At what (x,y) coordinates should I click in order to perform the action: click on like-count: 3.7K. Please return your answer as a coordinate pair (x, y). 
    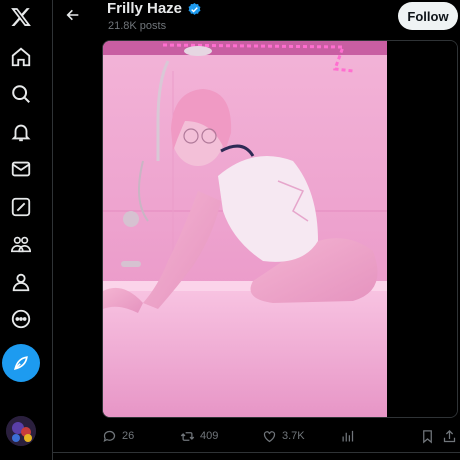
    Looking at the image, I should click on (293, 436).